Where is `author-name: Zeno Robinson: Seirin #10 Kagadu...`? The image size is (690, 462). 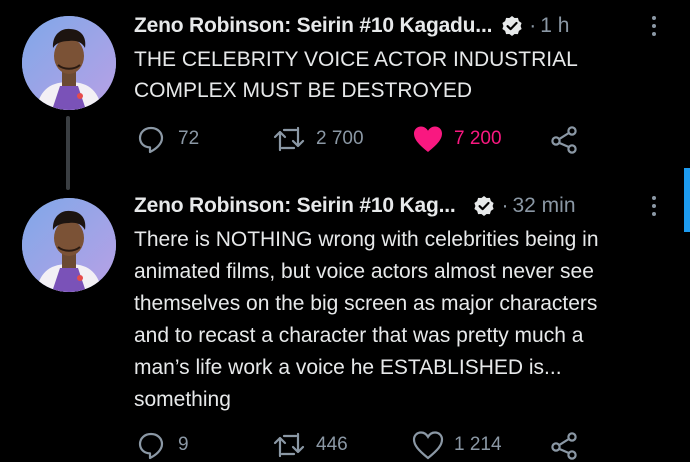
author-name: Zeno Robinson: Seirin #10 Kagadu... is located at coordinates (313, 26).